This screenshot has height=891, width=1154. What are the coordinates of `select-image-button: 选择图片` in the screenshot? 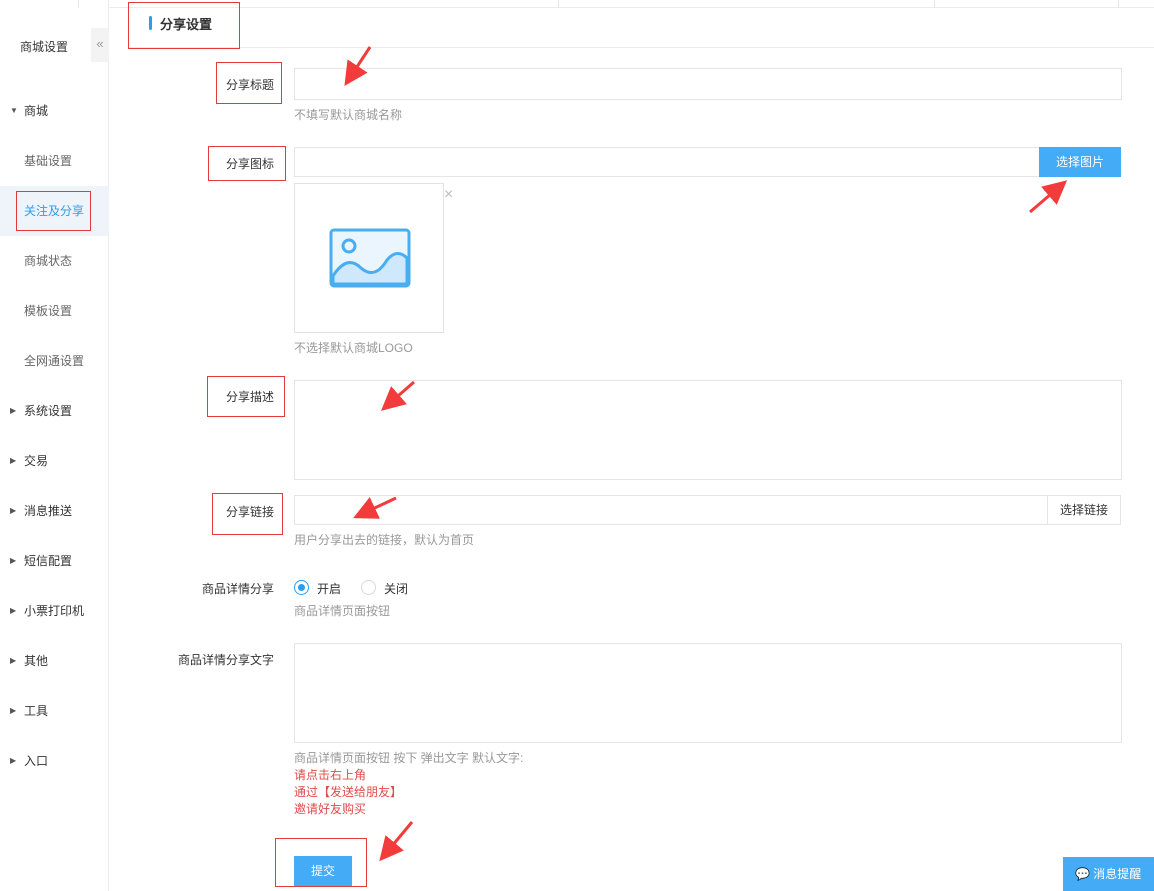 It's located at (1080, 162).